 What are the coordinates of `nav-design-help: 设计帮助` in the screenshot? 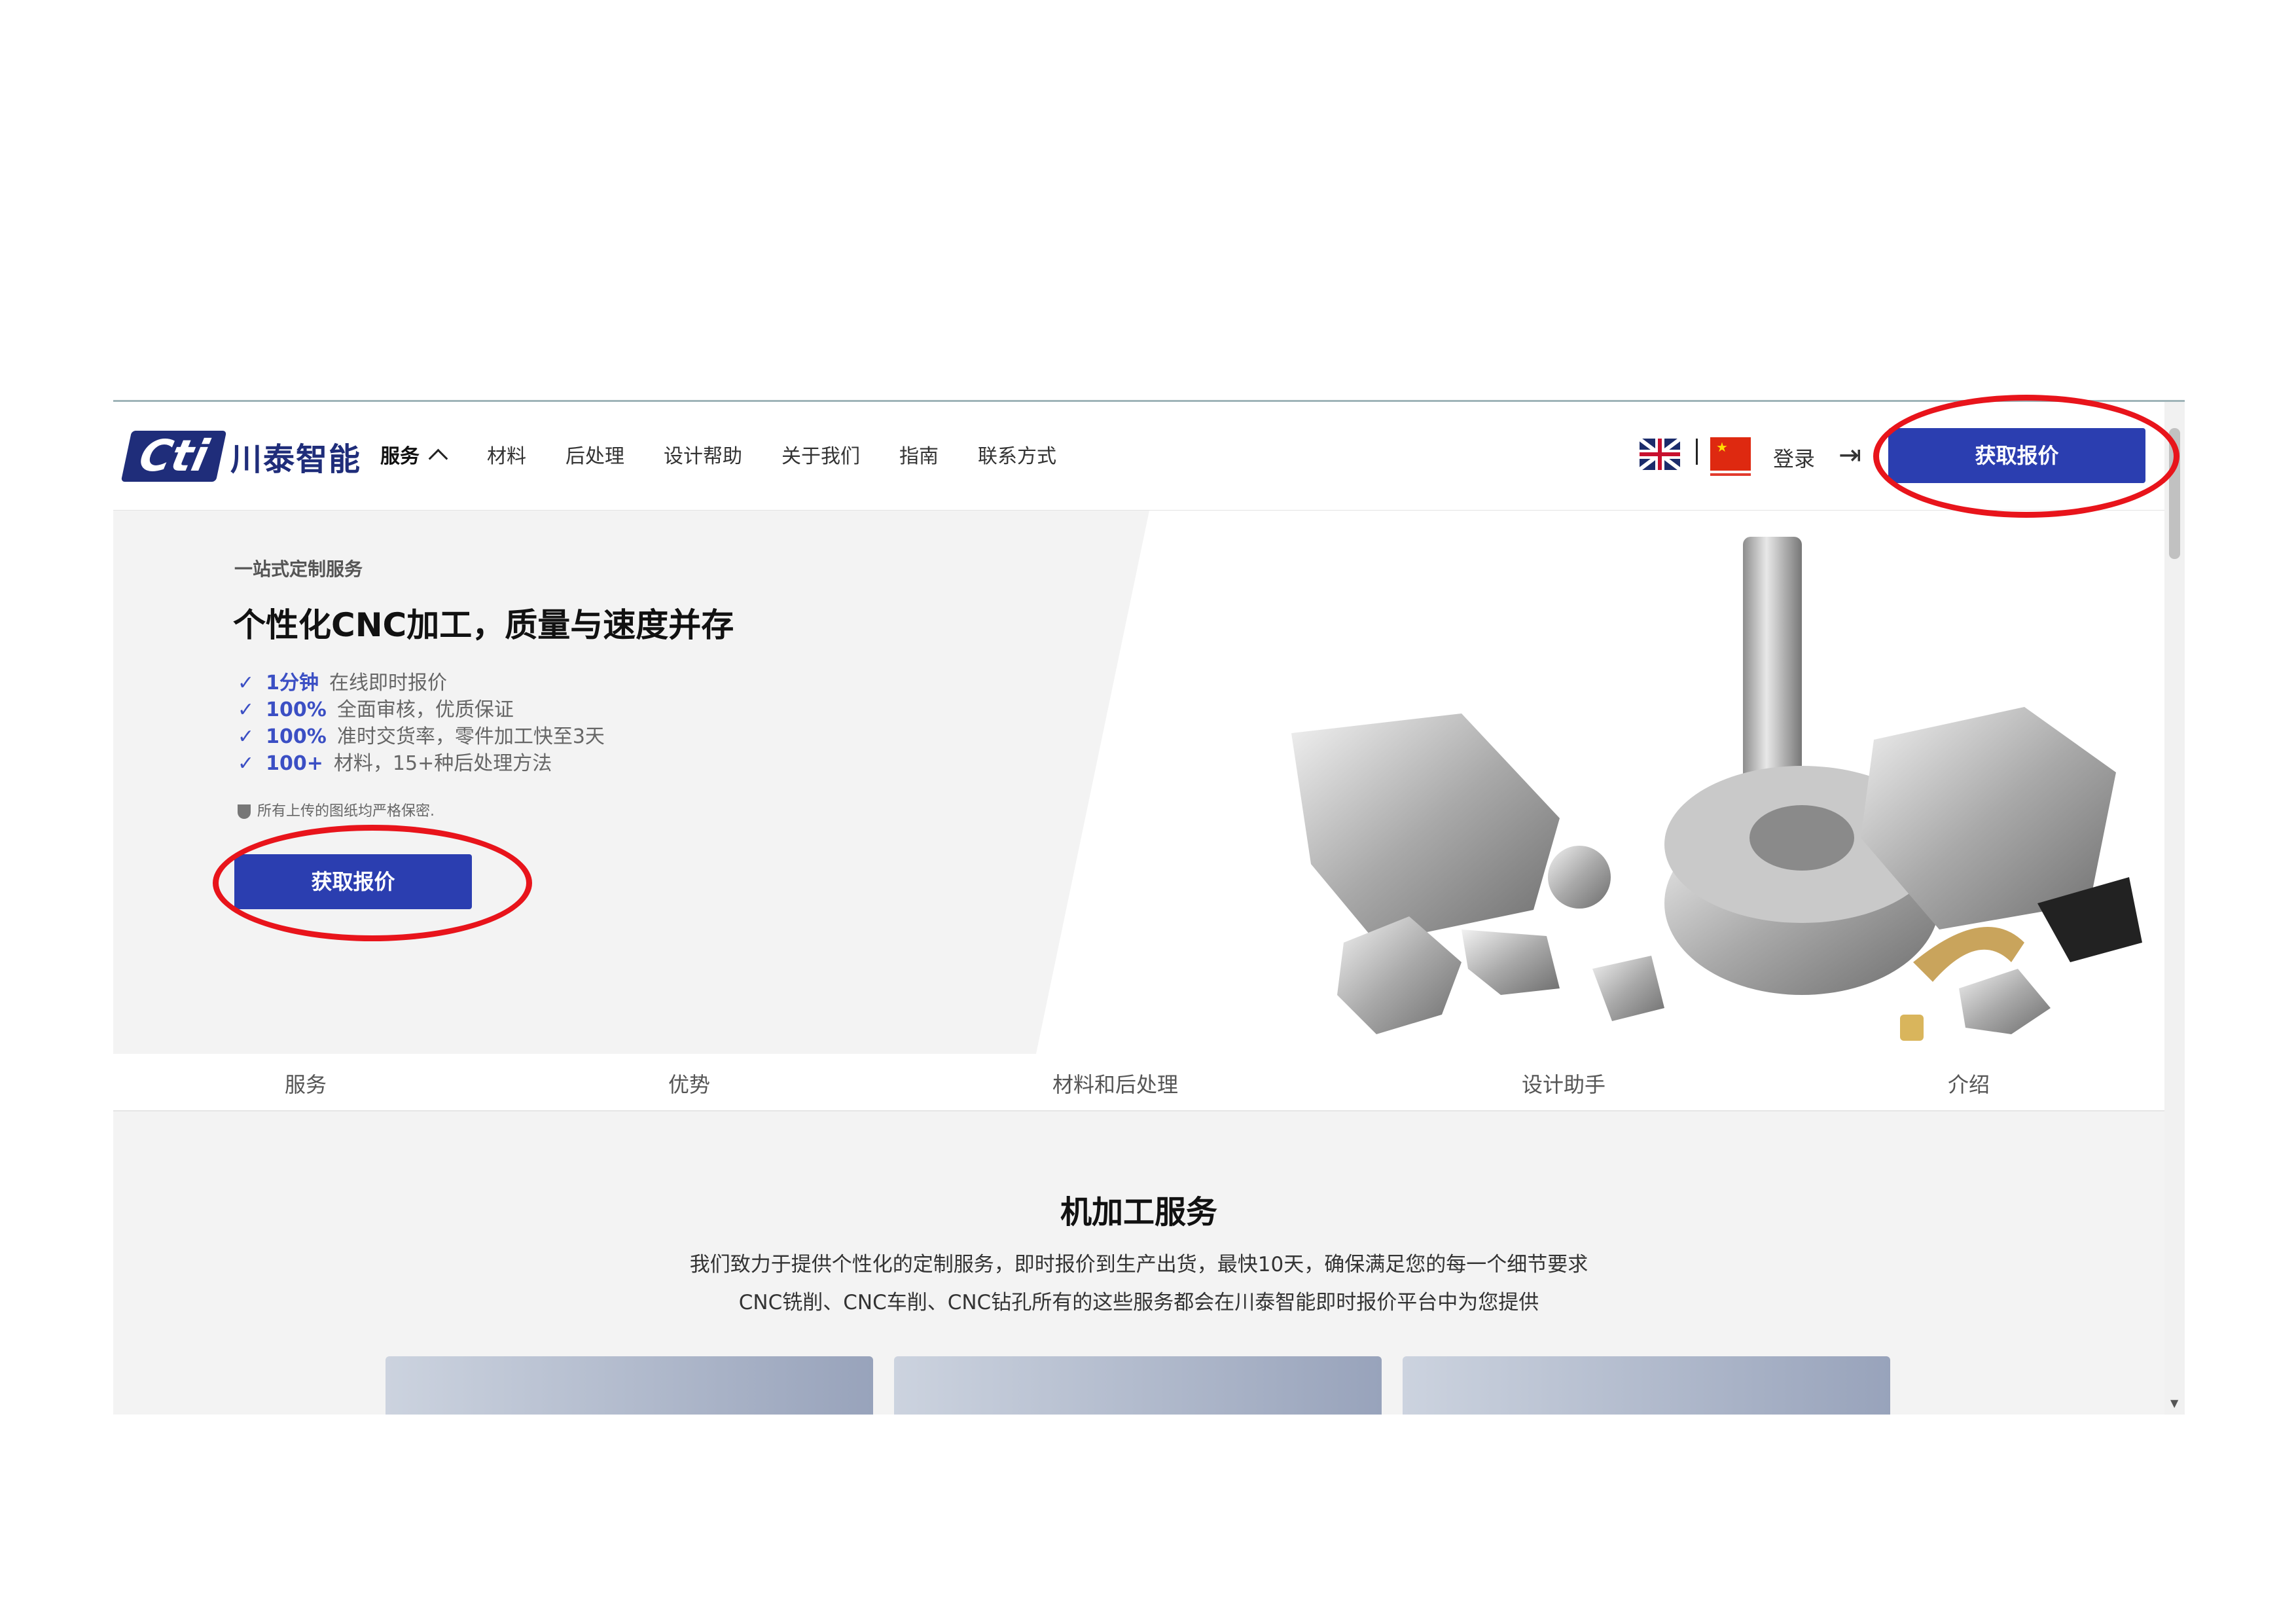 It's located at (703, 454).